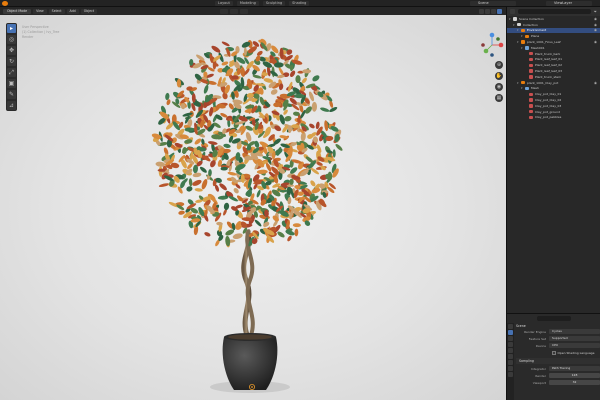 The width and height of the screenshot is (600, 400). I want to click on render-samples-label: Render, so click(540, 375).